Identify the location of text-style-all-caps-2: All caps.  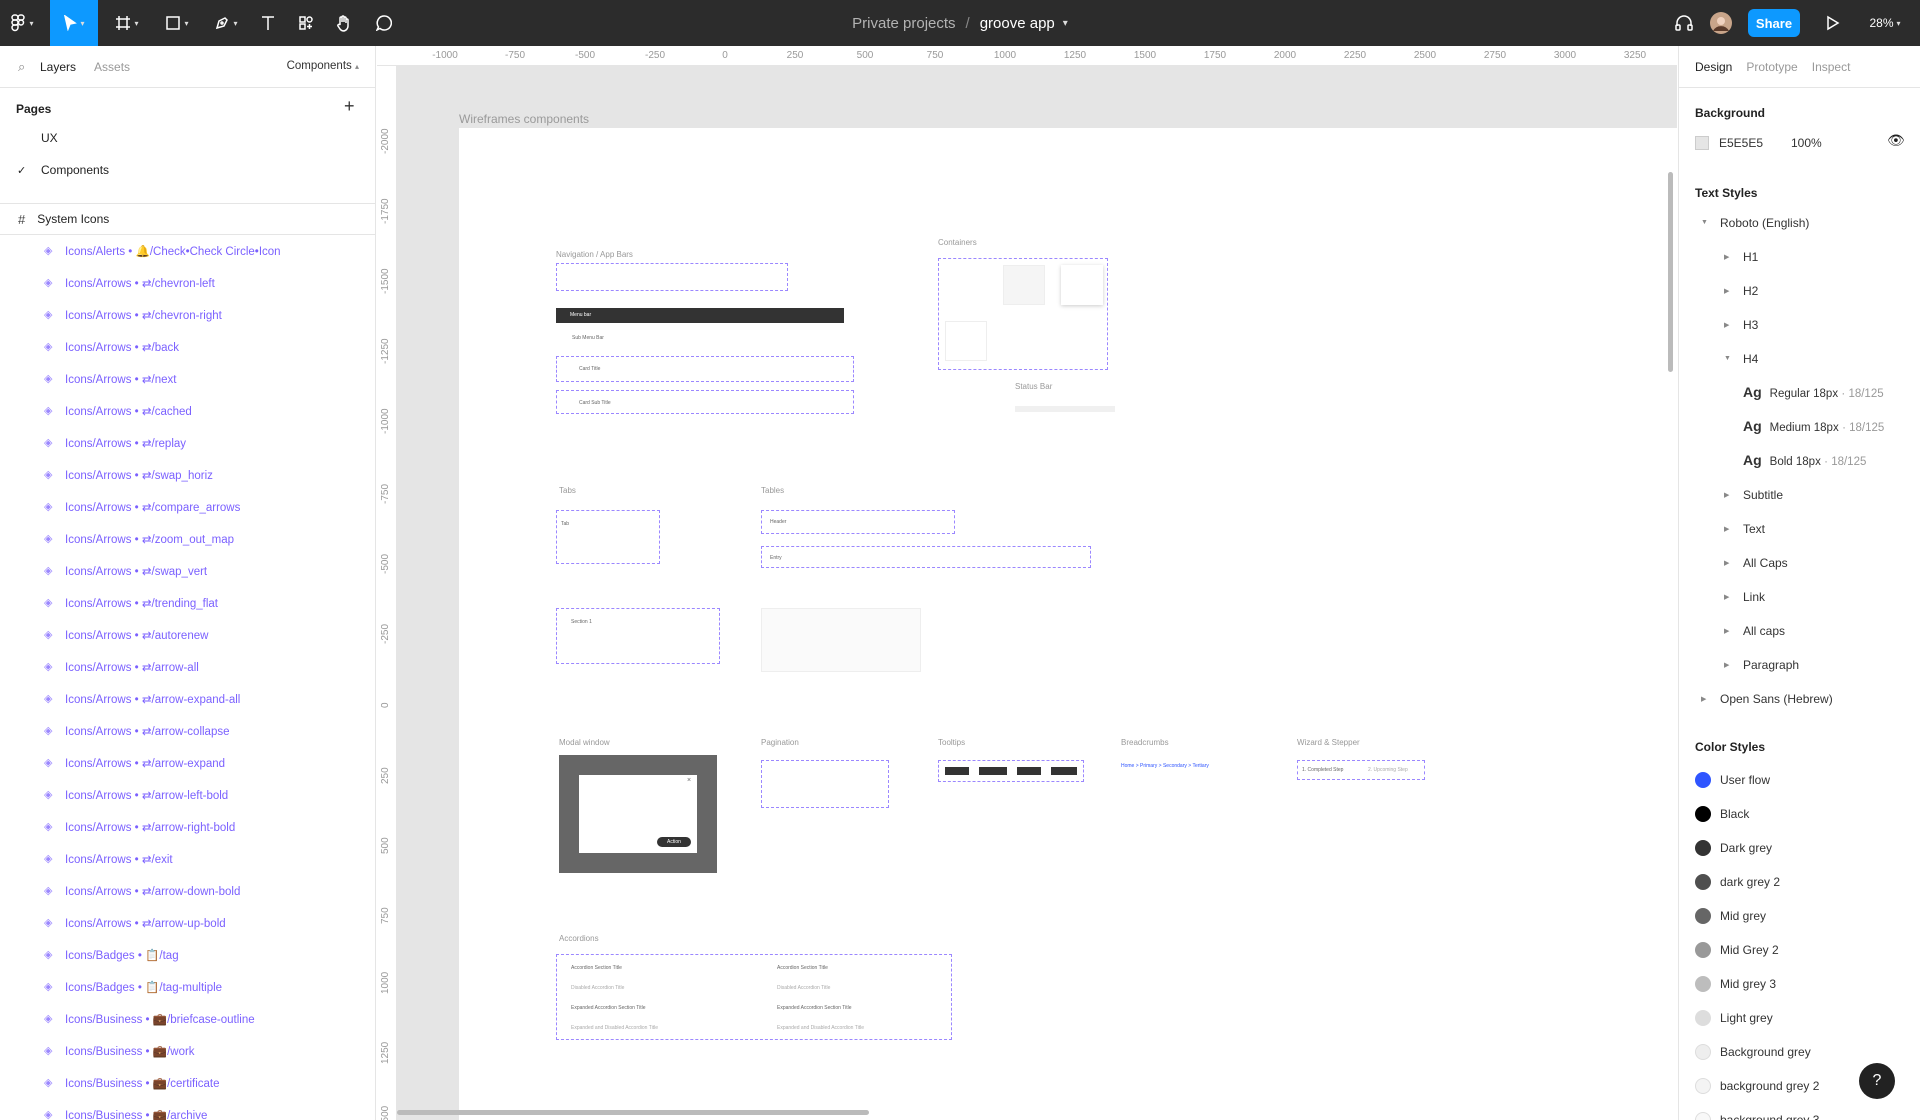
(1764, 631).